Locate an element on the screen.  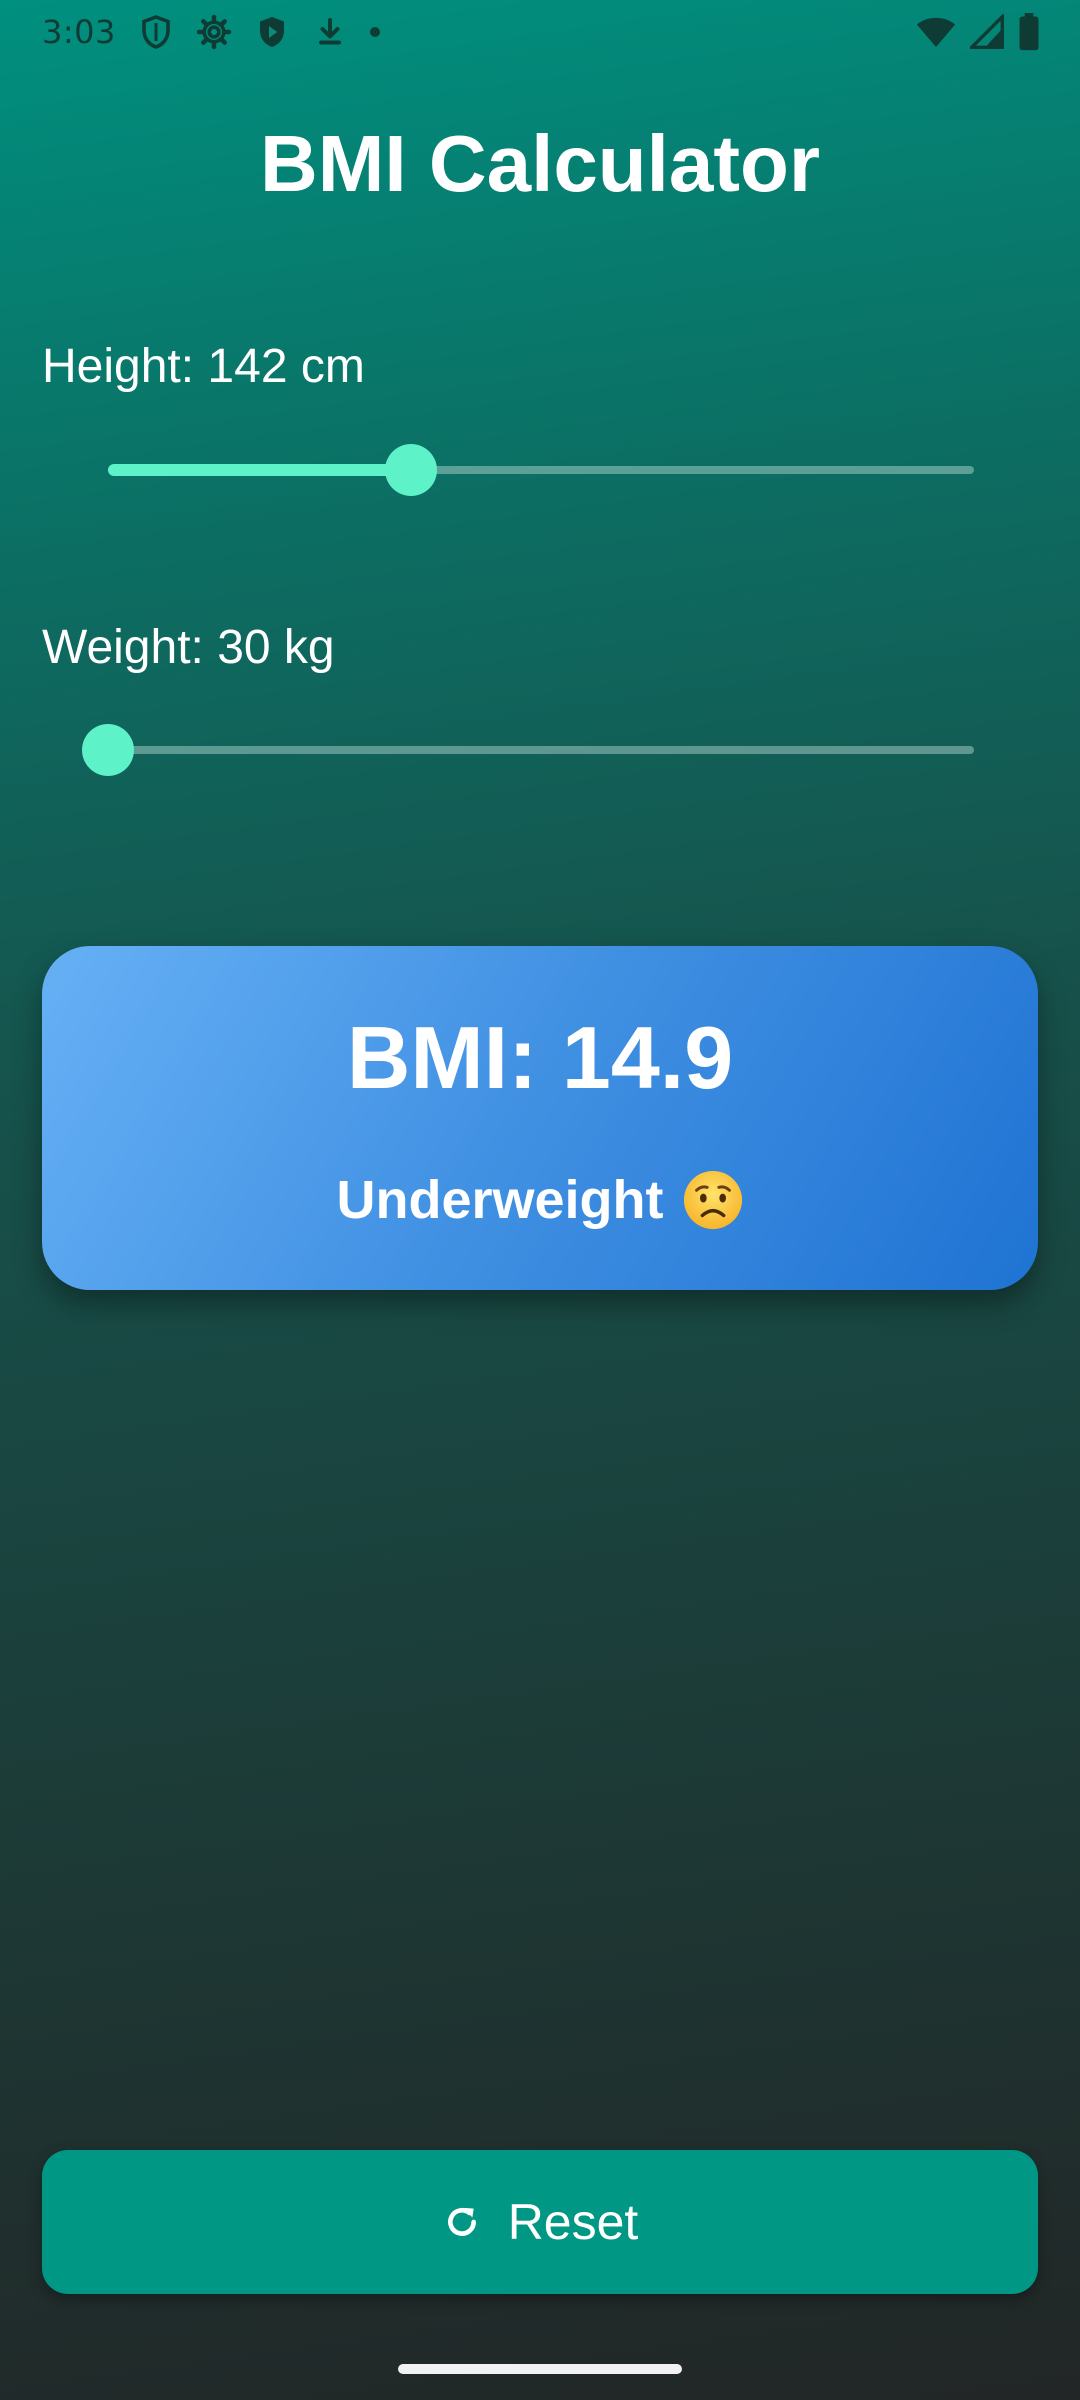
dot-icon is located at coordinates (374, 32).